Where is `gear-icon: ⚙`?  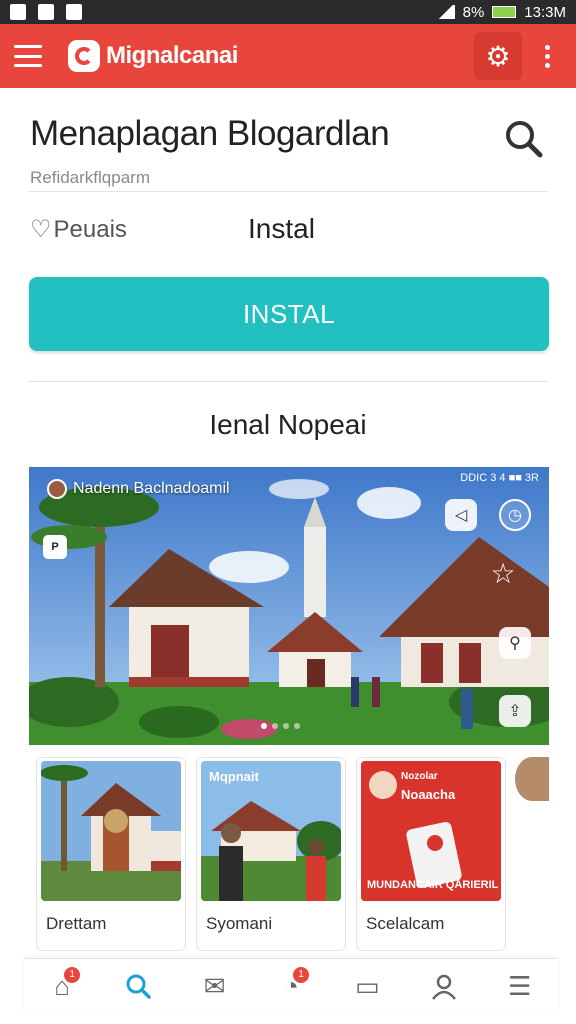 gear-icon: ⚙ is located at coordinates (498, 56).